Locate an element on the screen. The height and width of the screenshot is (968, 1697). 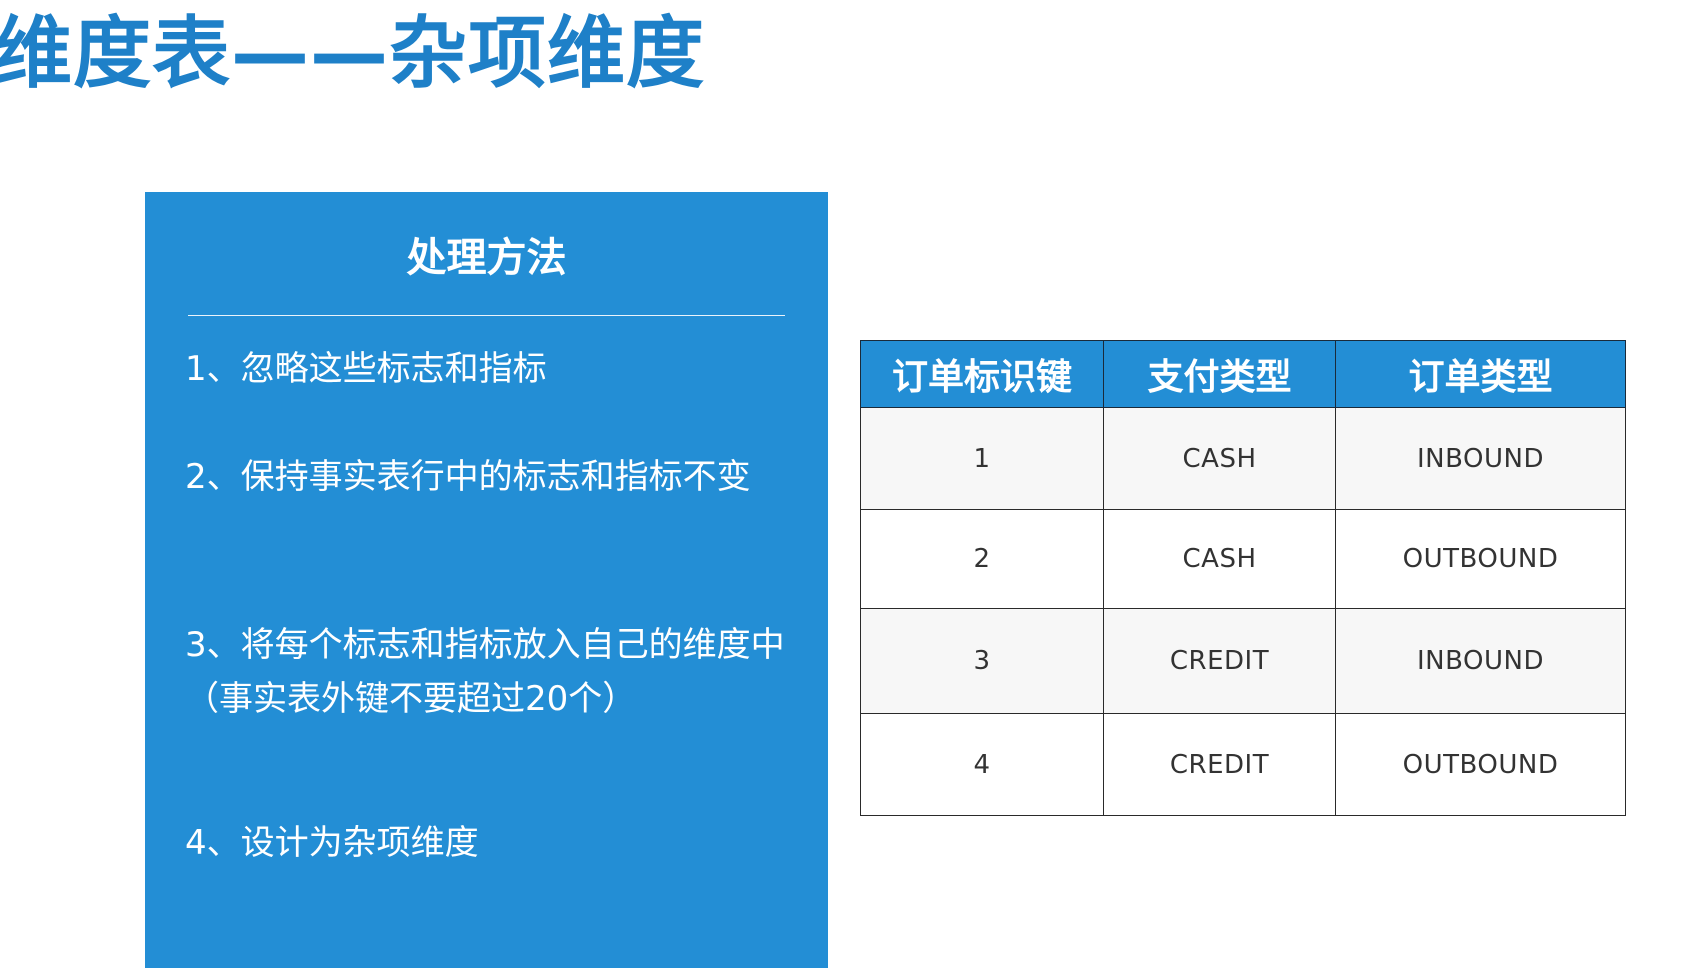
method-item-4: 4、设计为杂项维度 is located at coordinates (332, 843).